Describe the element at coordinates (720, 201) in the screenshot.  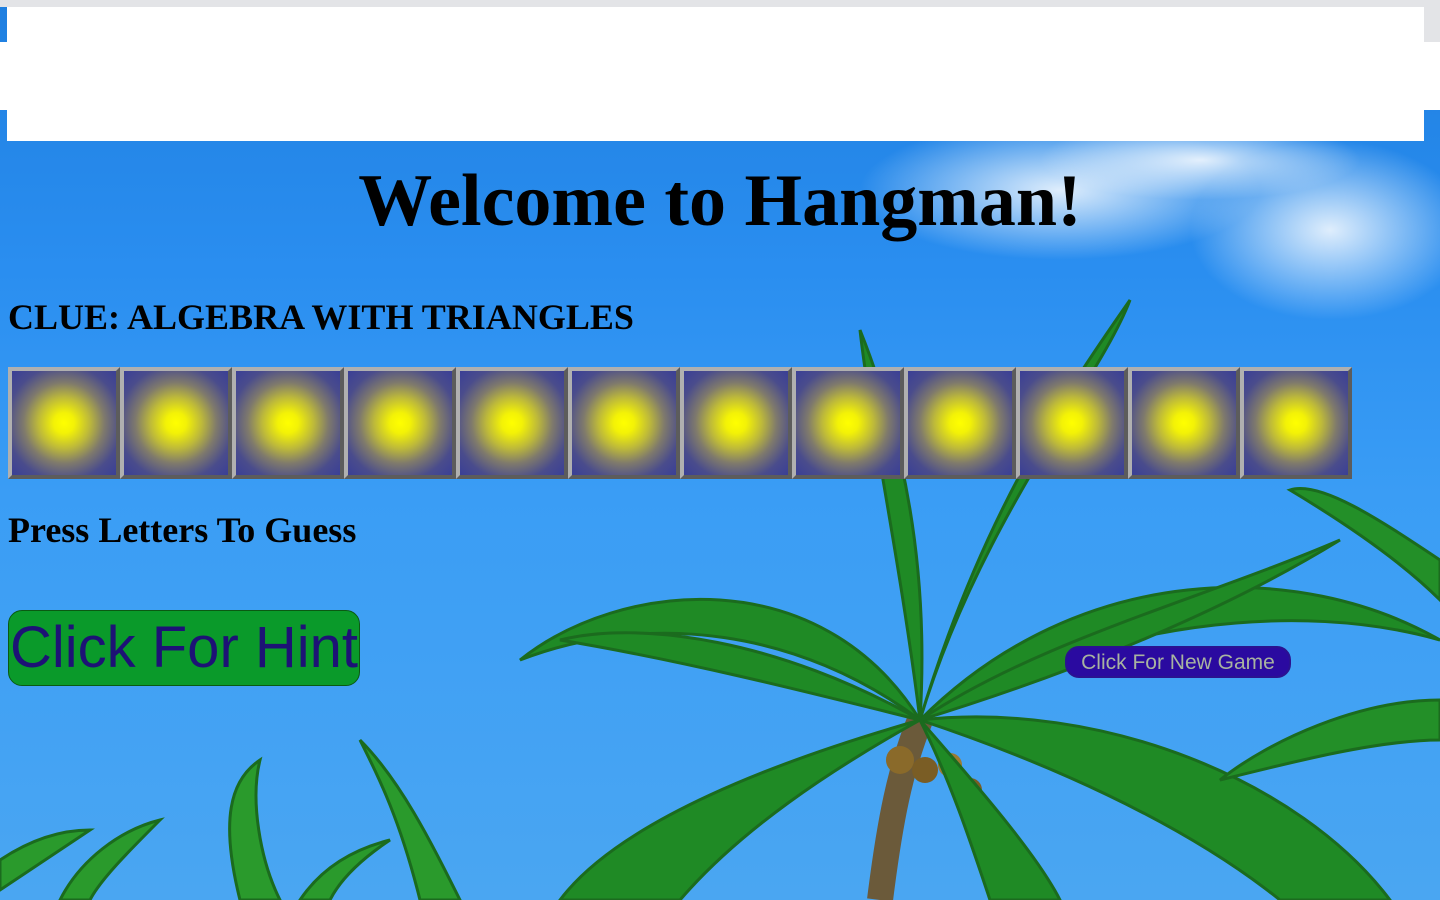
I see `page-title: Welcome to Hangman!` at that location.